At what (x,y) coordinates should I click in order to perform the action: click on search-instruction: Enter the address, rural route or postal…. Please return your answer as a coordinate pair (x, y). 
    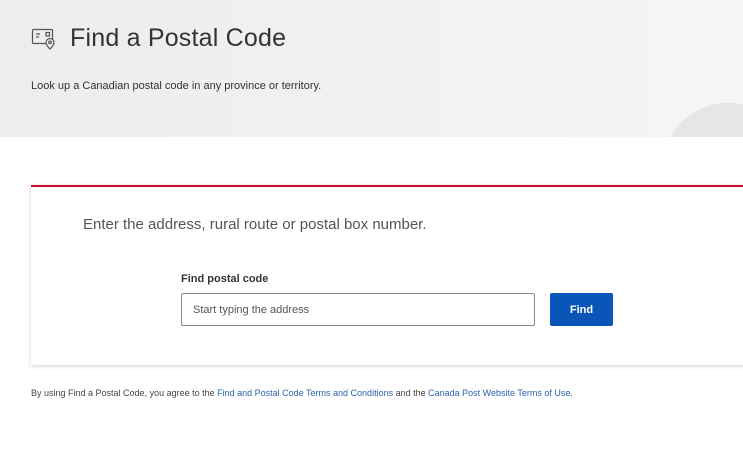
    Looking at the image, I should click on (255, 224).